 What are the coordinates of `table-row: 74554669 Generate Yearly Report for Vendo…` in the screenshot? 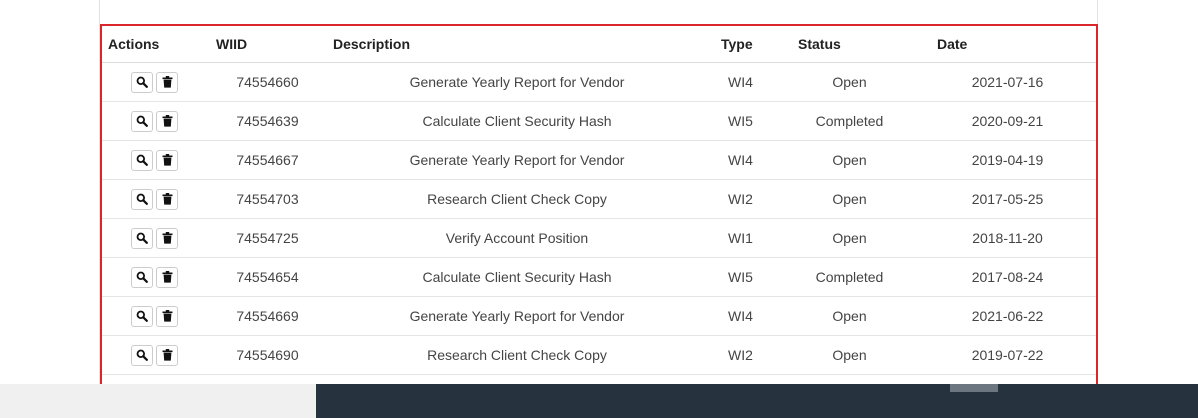 It's located at (599, 316).